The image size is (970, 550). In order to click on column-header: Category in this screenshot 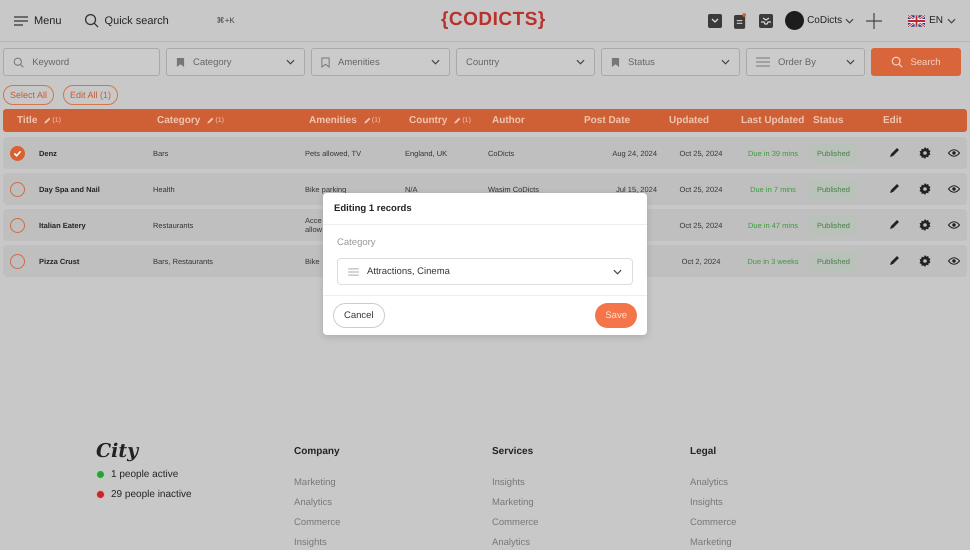, I will do `click(178, 120)`.